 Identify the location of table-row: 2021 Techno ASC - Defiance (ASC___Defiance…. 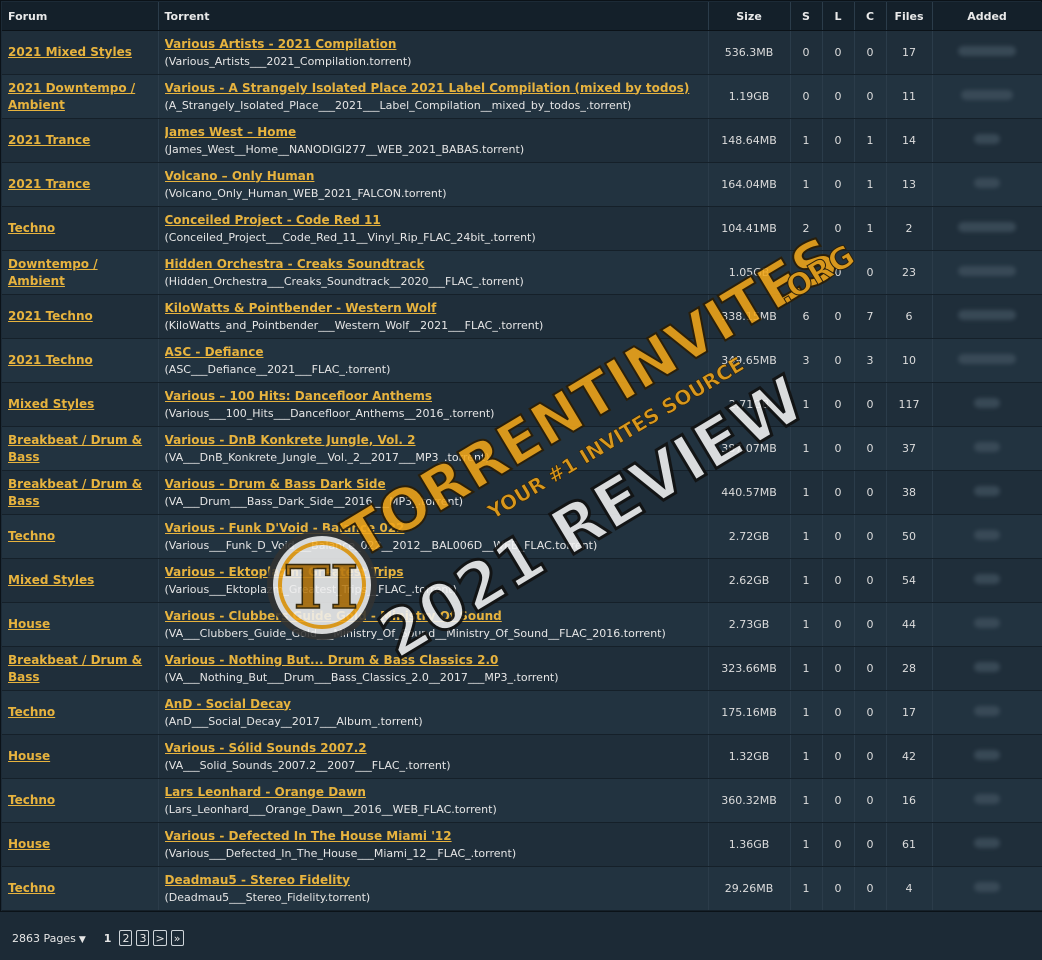
(522, 360).